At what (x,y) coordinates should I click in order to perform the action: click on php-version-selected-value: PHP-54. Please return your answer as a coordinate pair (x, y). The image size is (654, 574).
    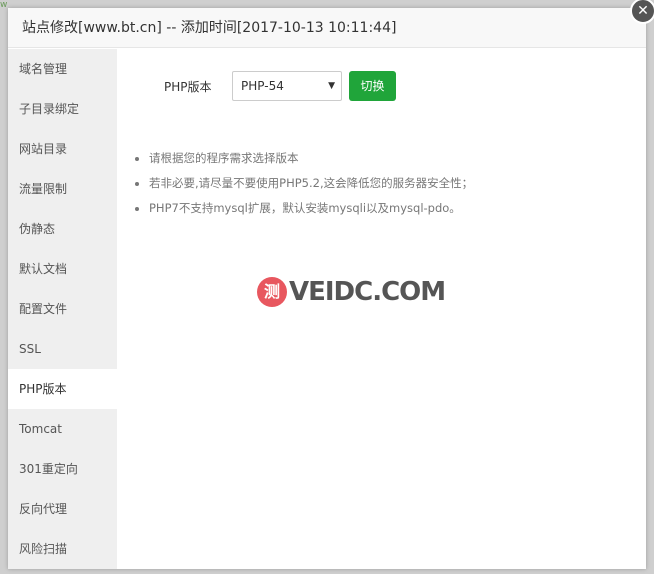
    Looking at the image, I should click on (262, 86).